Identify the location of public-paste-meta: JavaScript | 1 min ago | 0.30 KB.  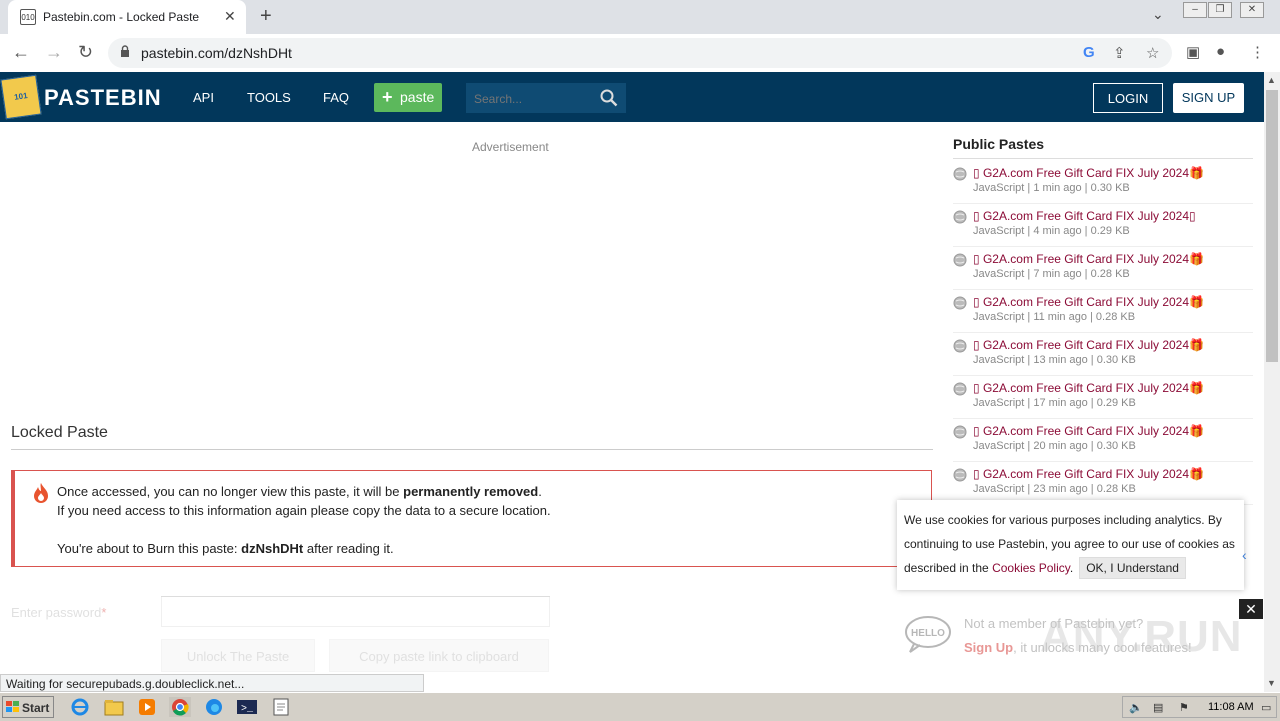
(1051, 188).